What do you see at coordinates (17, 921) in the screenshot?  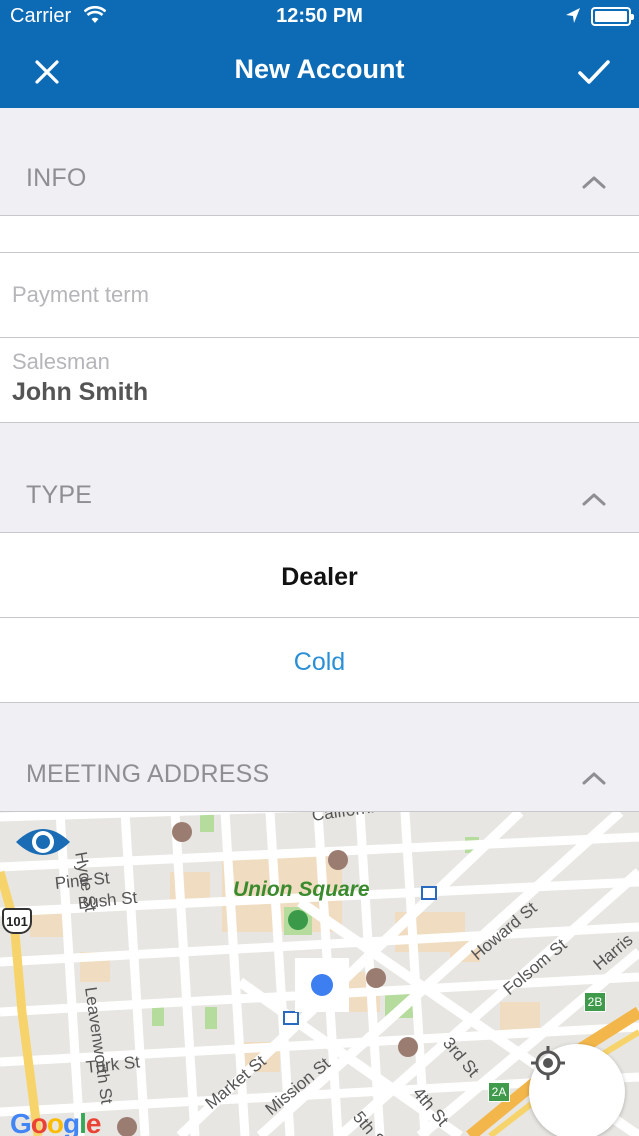 I see `highway-shield: 101` at bounding box center [17, 921].